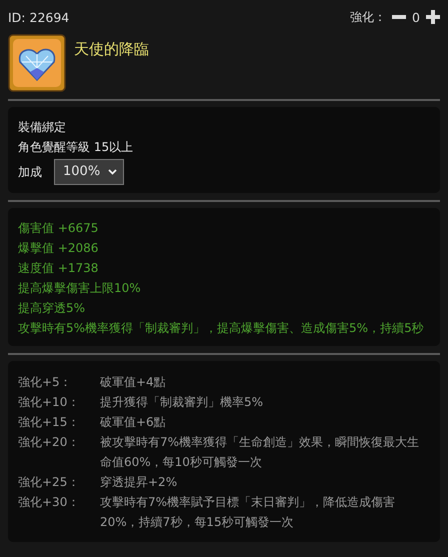 This screenshot has width=448, height=557. I want to click on enhance-level: 強化+10：, so click(49, 402).